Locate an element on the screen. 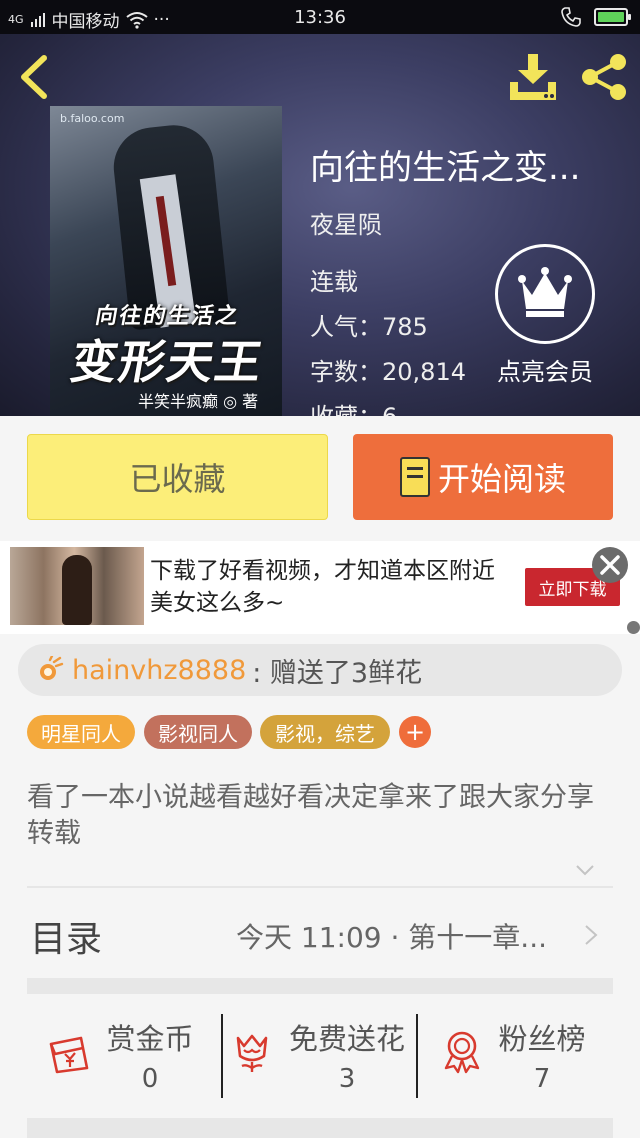  book-icon is located at coordinates (414, 477).